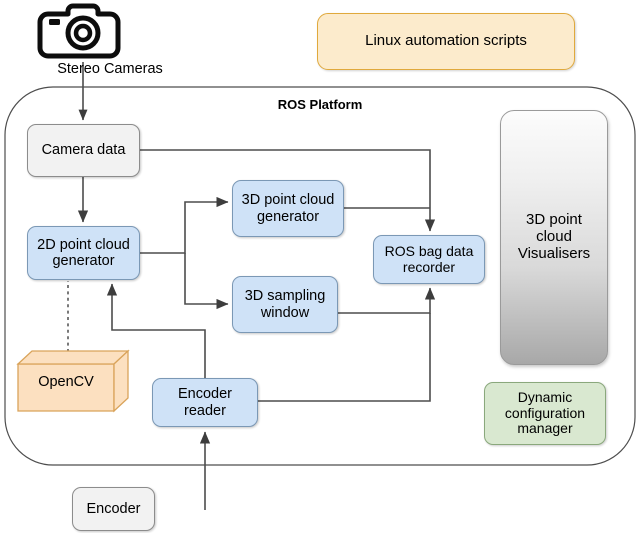  I want to click on camera-lens-outer, so click(83, 33).